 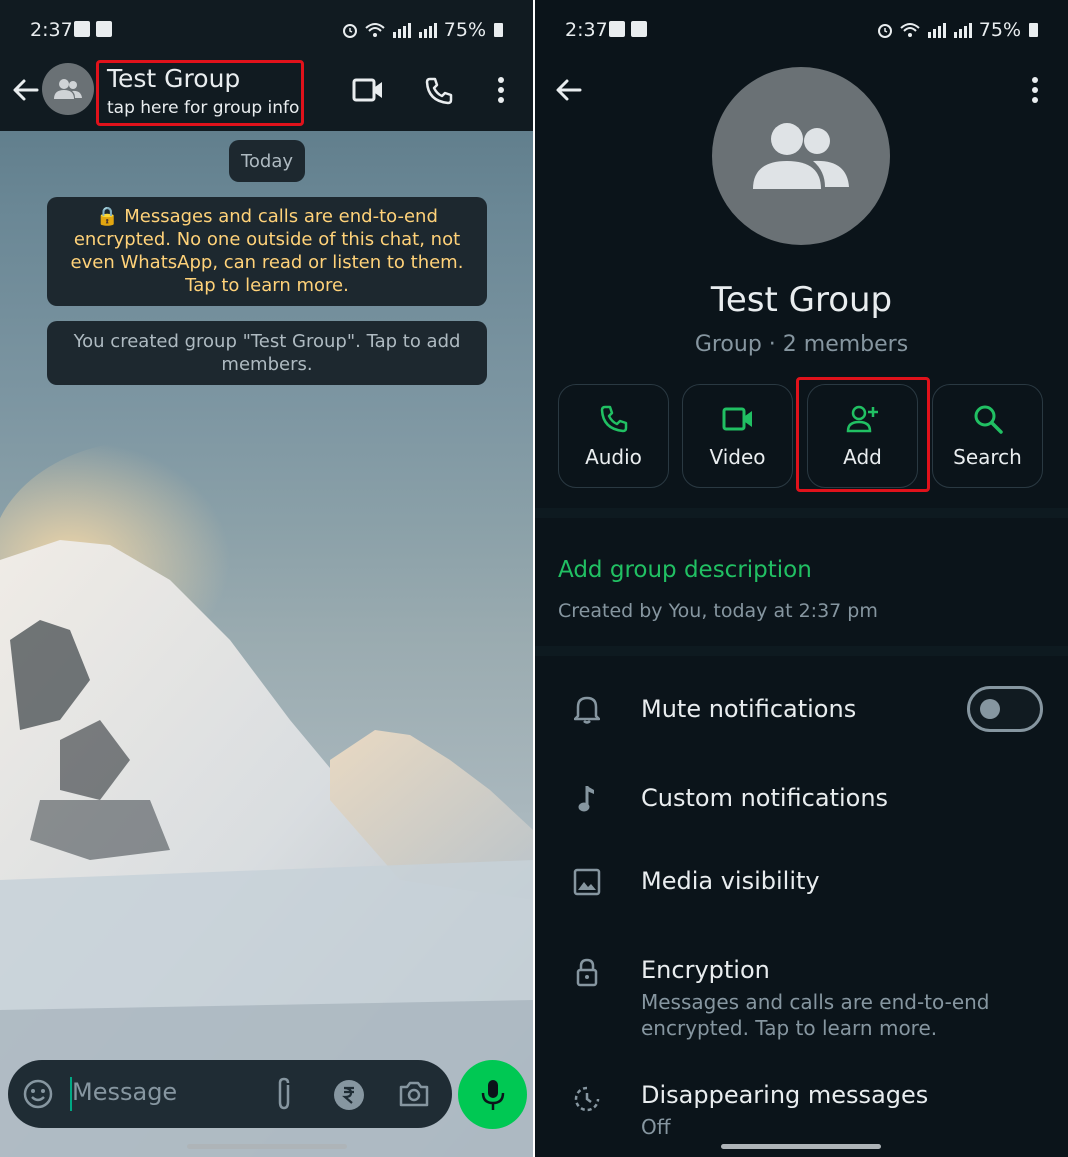 What do you see at coordinates (987, 457) in the screenshot?
I see `search-label: Search` at bounding box center [987, 457].